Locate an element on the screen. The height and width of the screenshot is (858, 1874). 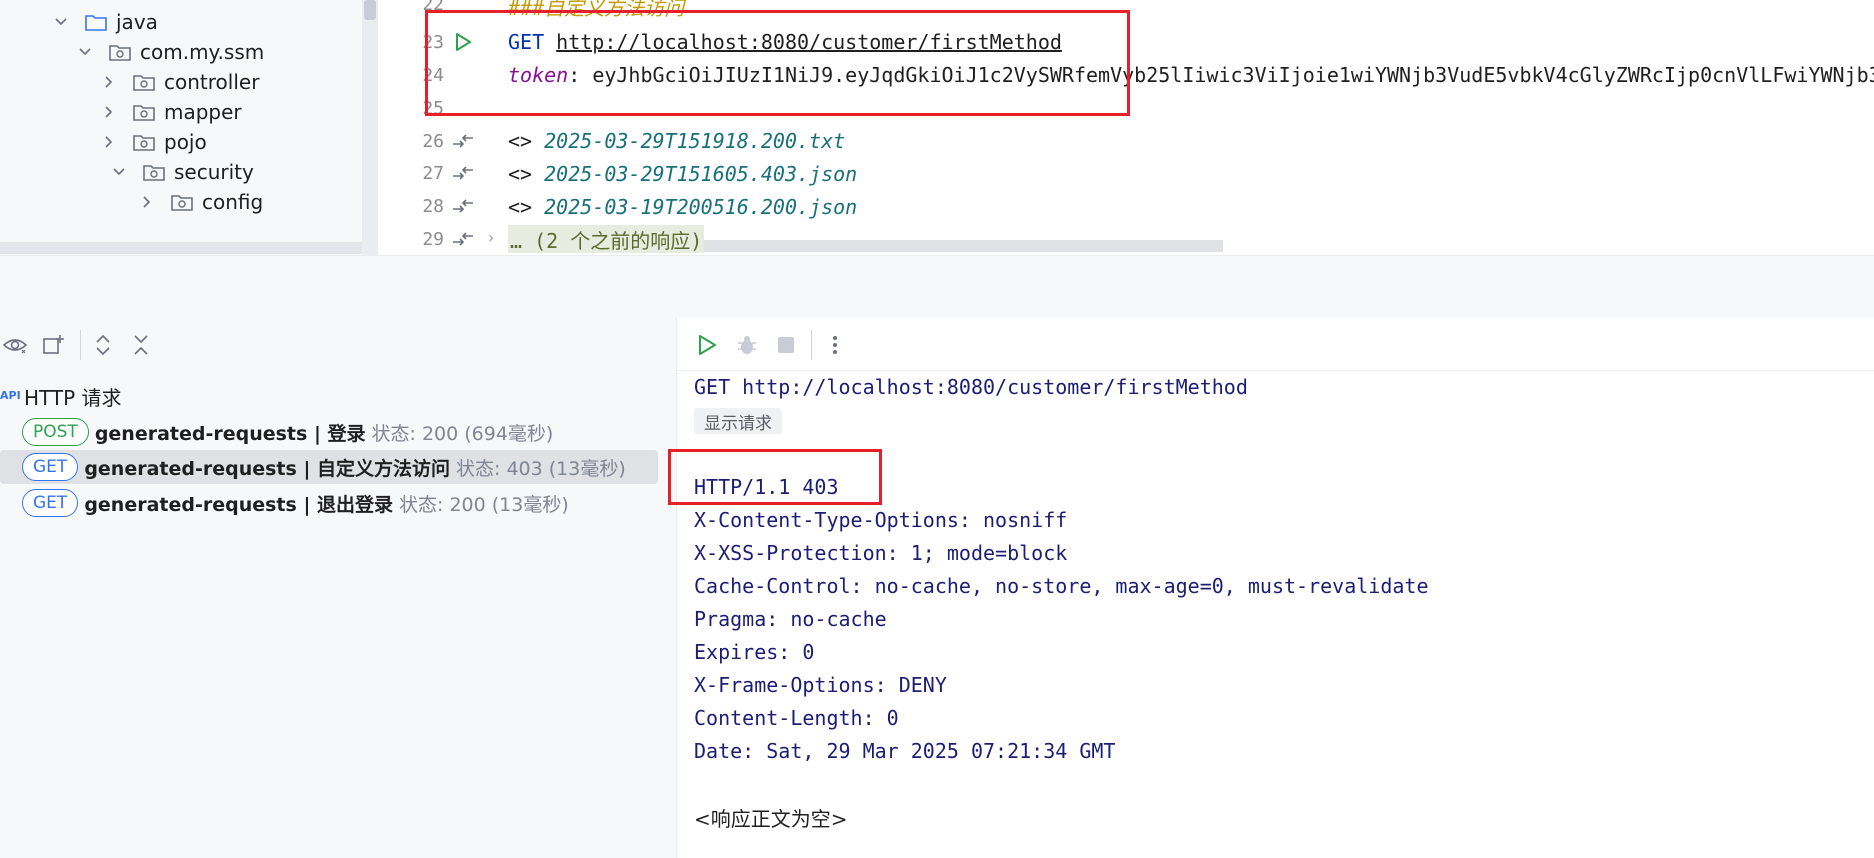
run-icon is located at coordinates (707, 345).